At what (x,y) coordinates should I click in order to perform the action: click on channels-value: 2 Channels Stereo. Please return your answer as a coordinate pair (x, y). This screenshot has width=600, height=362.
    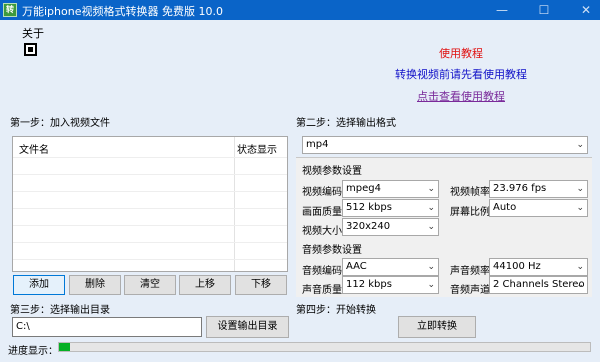
    Looking at the image, I should click on (539, 284).